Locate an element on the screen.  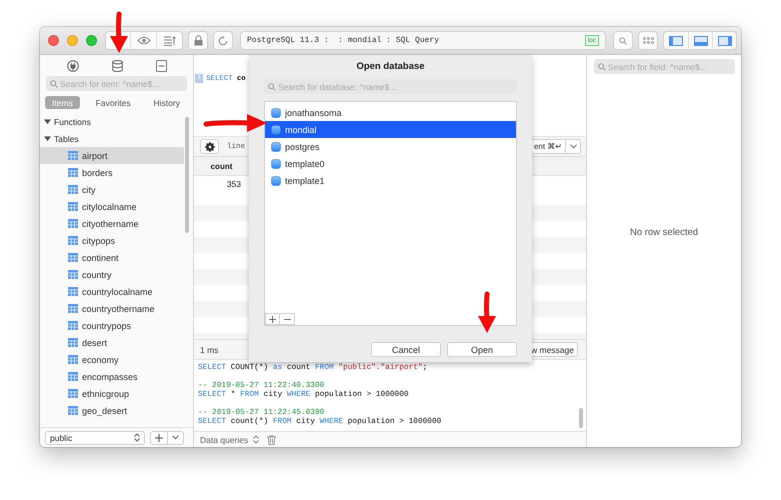
table-item: citylocalname is located at coordinates (112, 206).